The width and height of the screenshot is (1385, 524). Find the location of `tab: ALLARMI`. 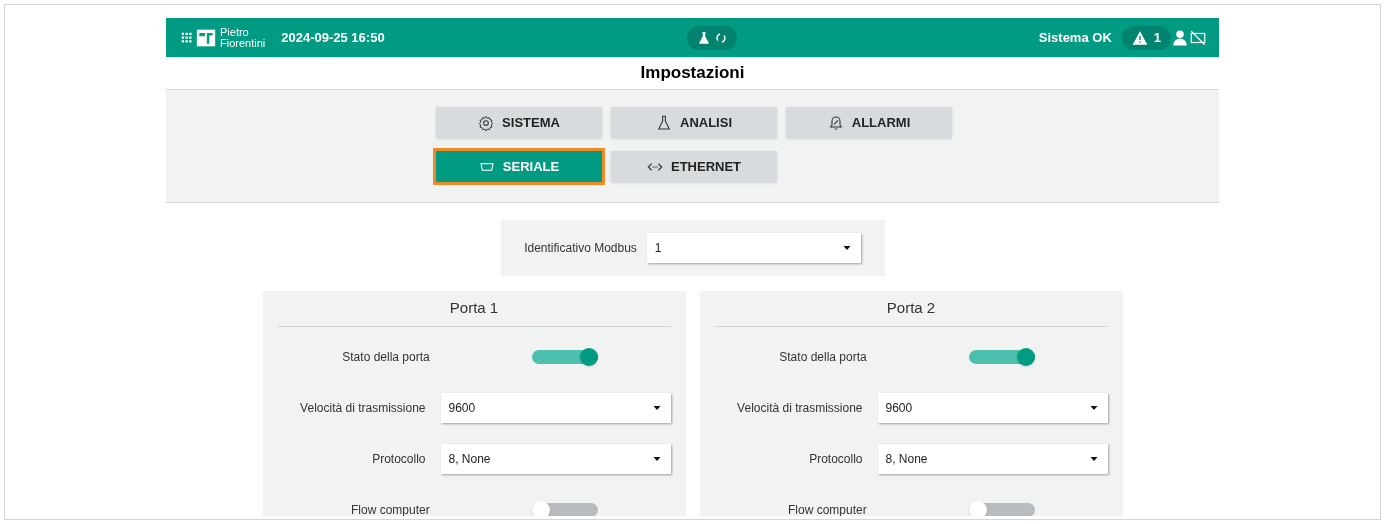

tab: ALLARMI is located at coordinates (869, 122).